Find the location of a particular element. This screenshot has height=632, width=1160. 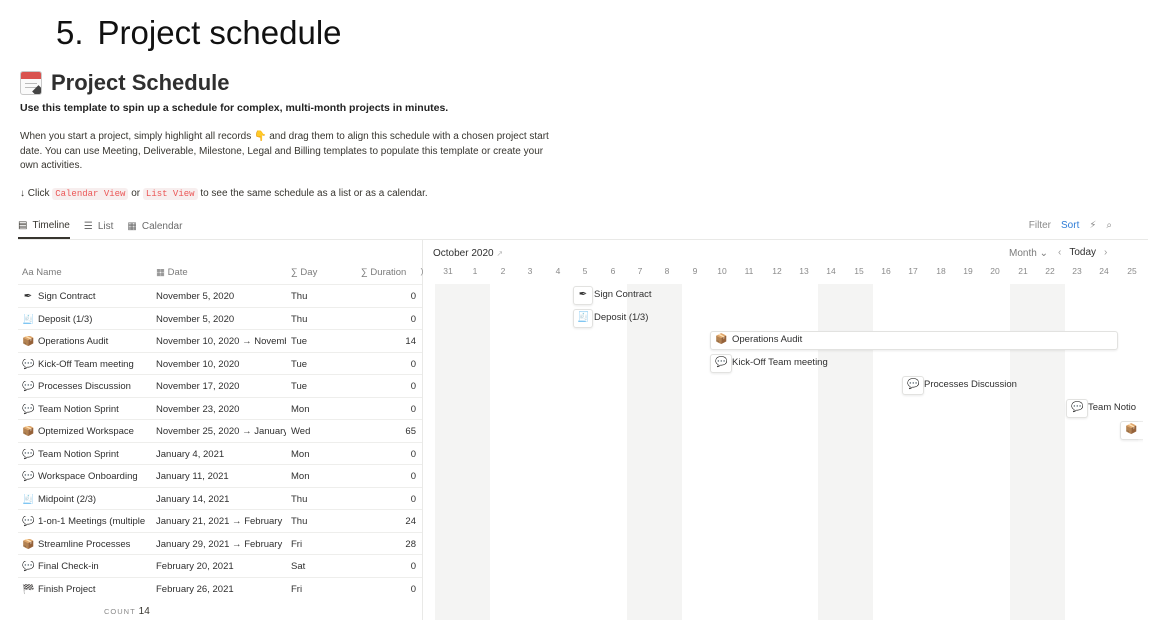

timeline-bar-label: 🧾 Deposit (1/3) is located at coordinates (613, 317).